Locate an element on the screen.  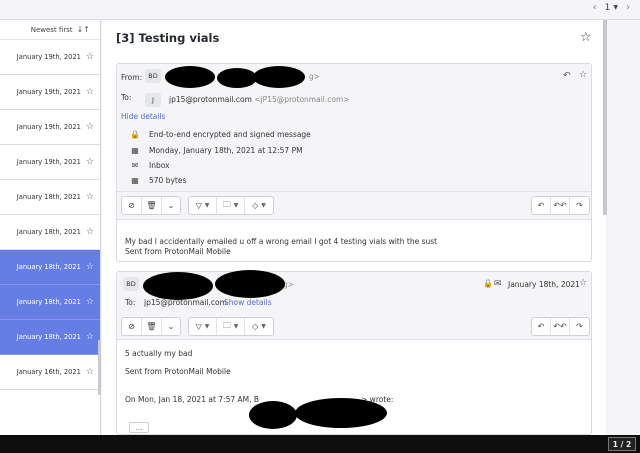
to-label: To: is located at coordinates (130, 302).